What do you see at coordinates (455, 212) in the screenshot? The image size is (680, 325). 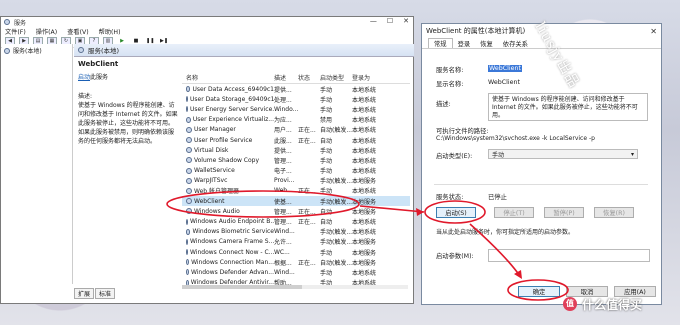 I see `highlight-ellipse-start` at bounding box center [455, 212].